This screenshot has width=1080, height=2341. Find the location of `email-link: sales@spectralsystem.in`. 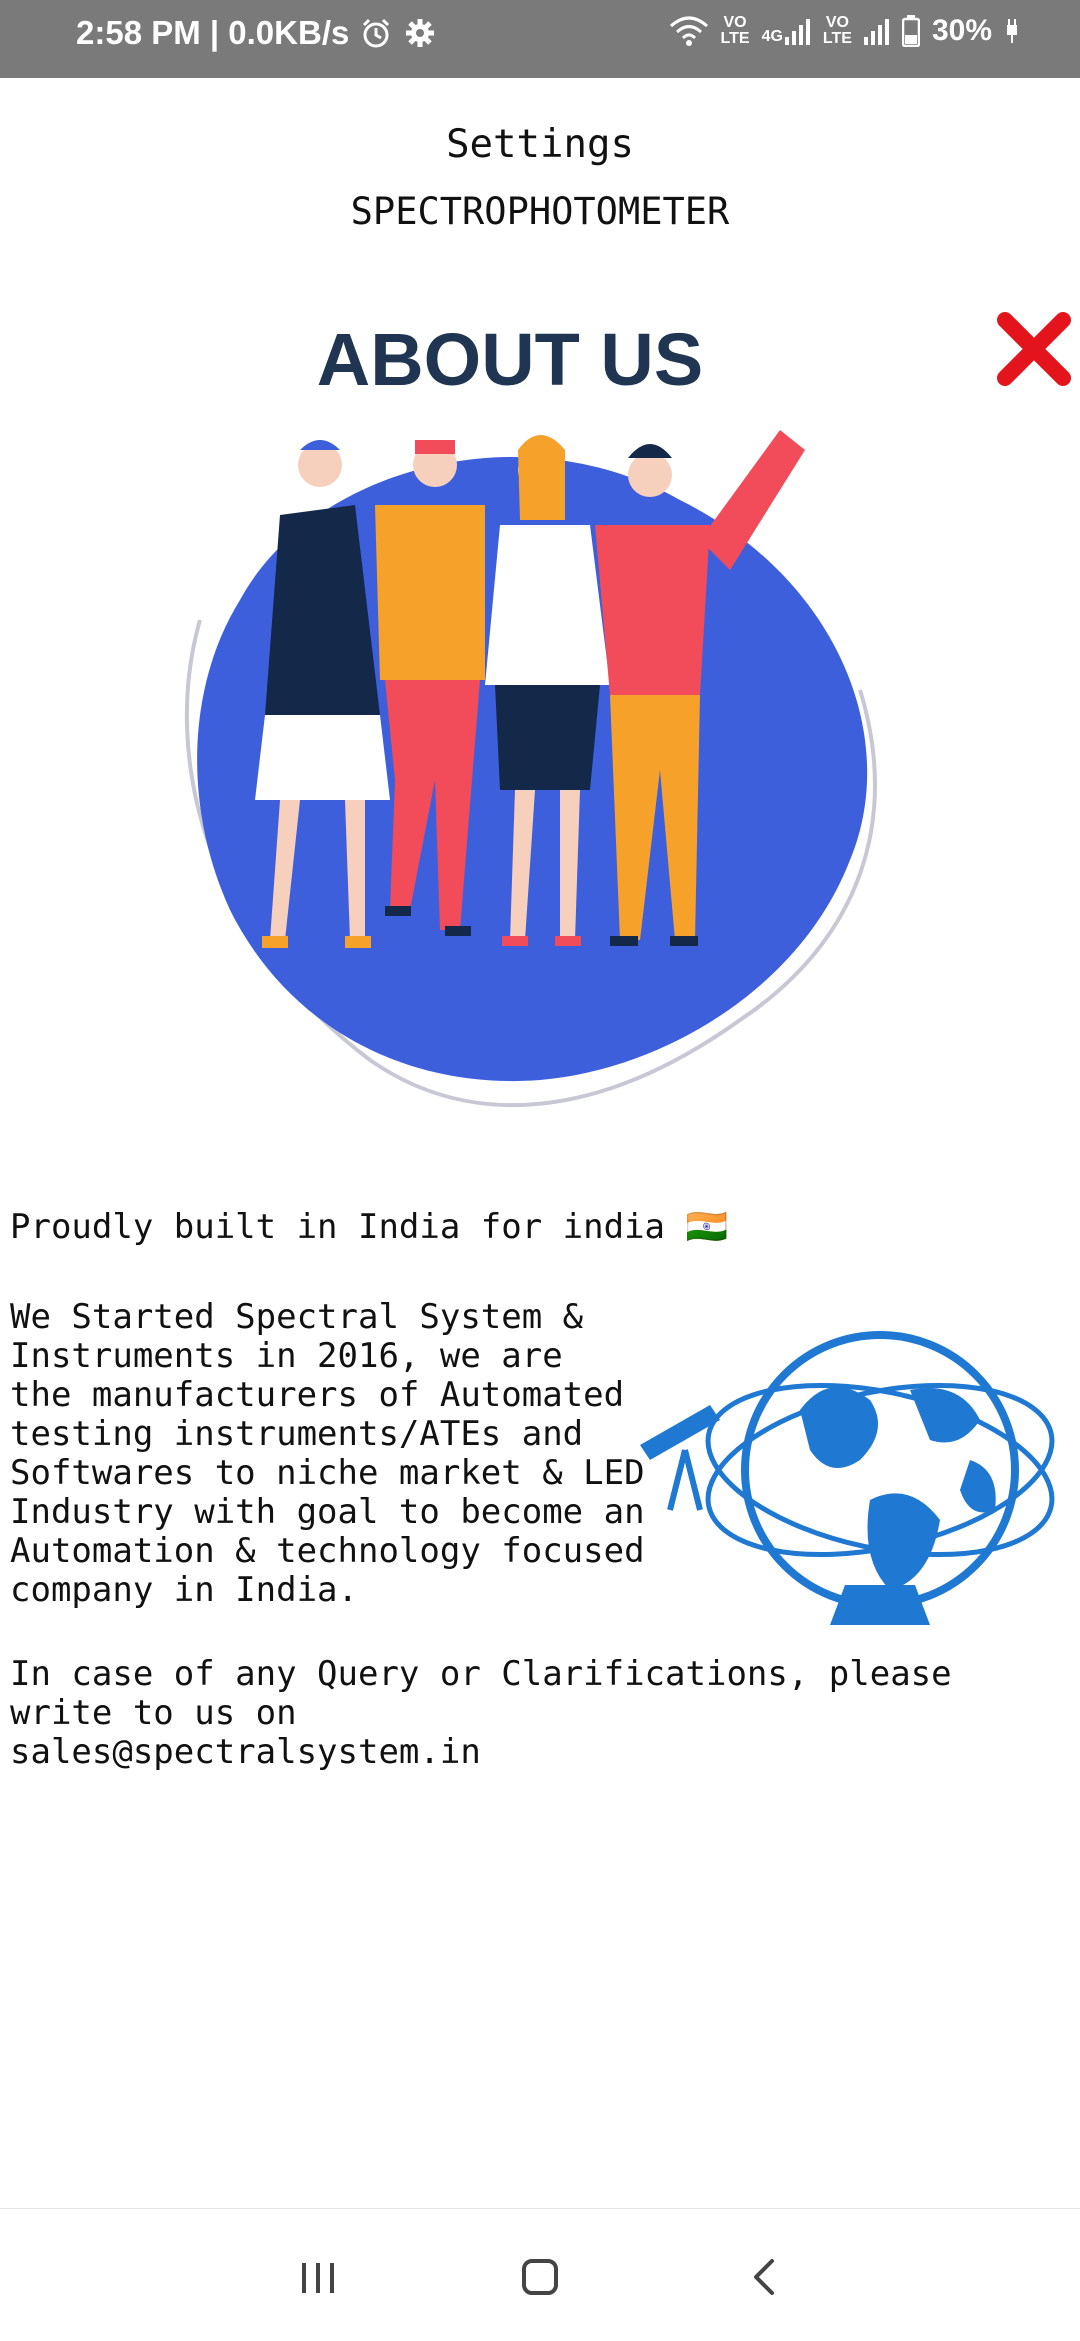

email-link: sales@spectralsystem.in is located at coordinates (540, 1752).